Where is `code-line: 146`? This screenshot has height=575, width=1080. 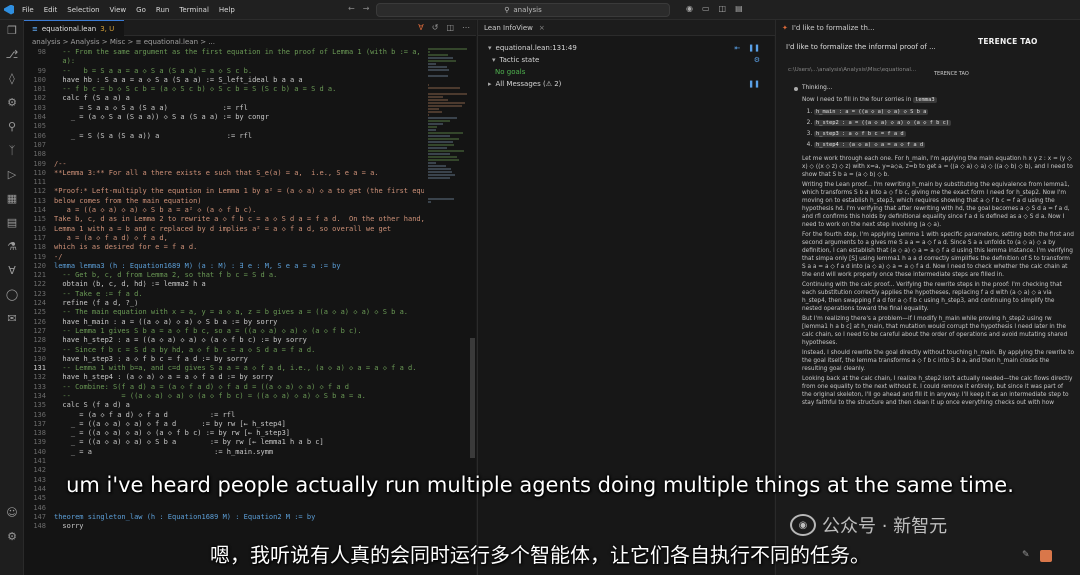 code-line: 146 is located at coordinates (224, 508).